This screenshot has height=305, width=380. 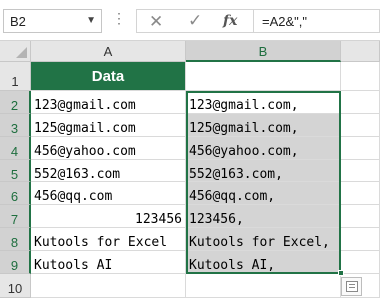 I want to click on row-header-5: 5, so click(x=15, y=171).